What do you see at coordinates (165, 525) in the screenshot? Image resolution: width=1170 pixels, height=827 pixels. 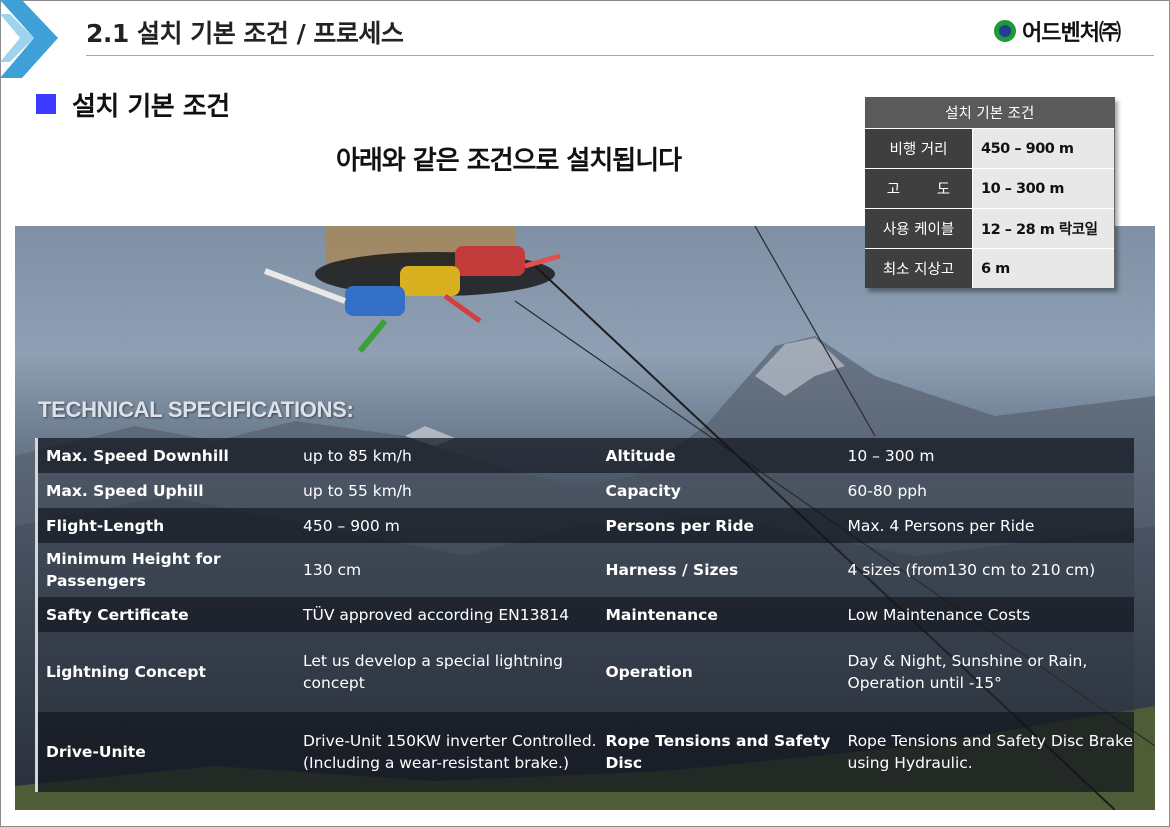 I see `spec-key: Flight-Length` at bounding box center [165, 525].